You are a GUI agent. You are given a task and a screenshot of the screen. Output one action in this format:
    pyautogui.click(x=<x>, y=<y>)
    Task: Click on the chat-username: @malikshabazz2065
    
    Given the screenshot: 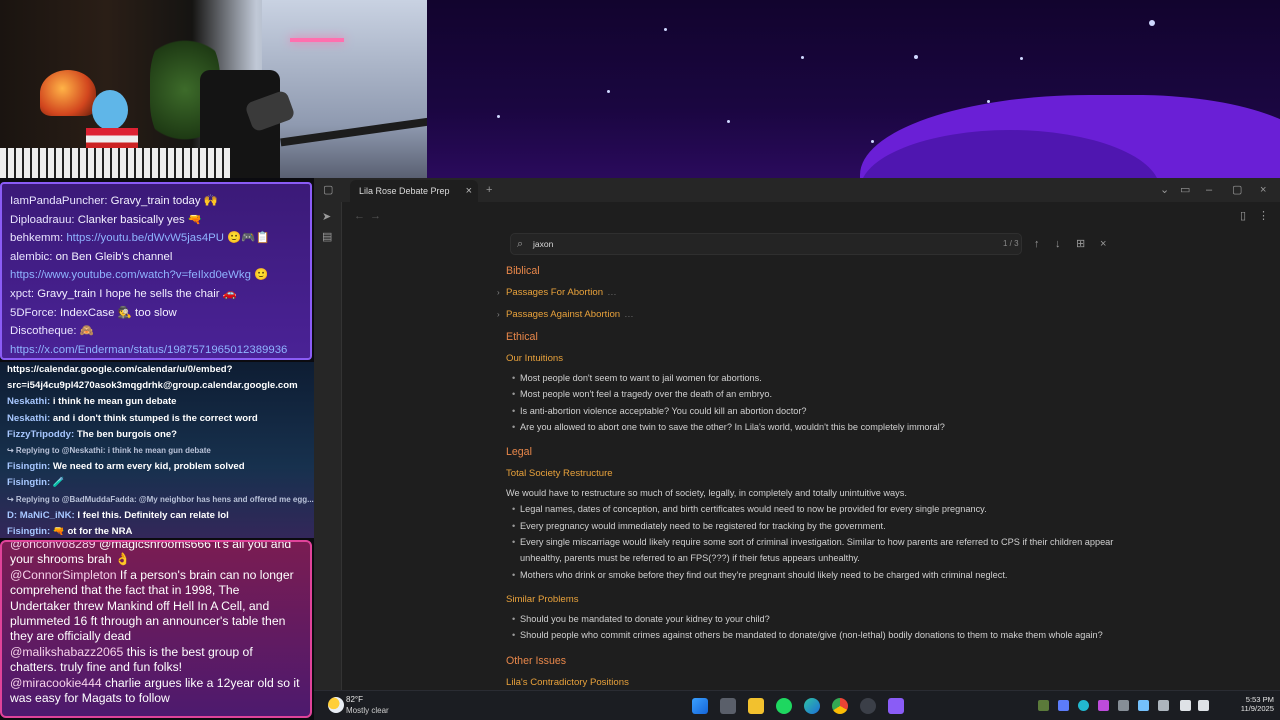 What is the action you would take?
    pyautogui.click(x=67, y=651)
    